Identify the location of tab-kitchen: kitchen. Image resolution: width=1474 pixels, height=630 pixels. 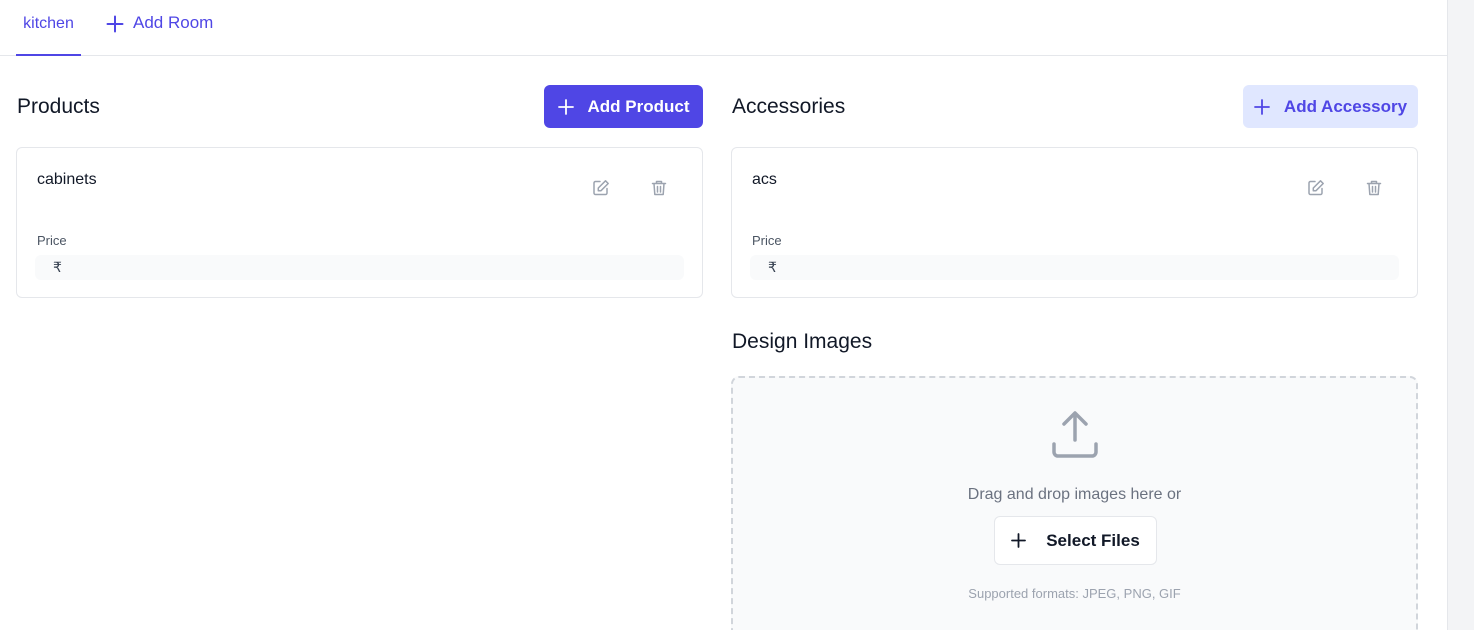
(48, 28).